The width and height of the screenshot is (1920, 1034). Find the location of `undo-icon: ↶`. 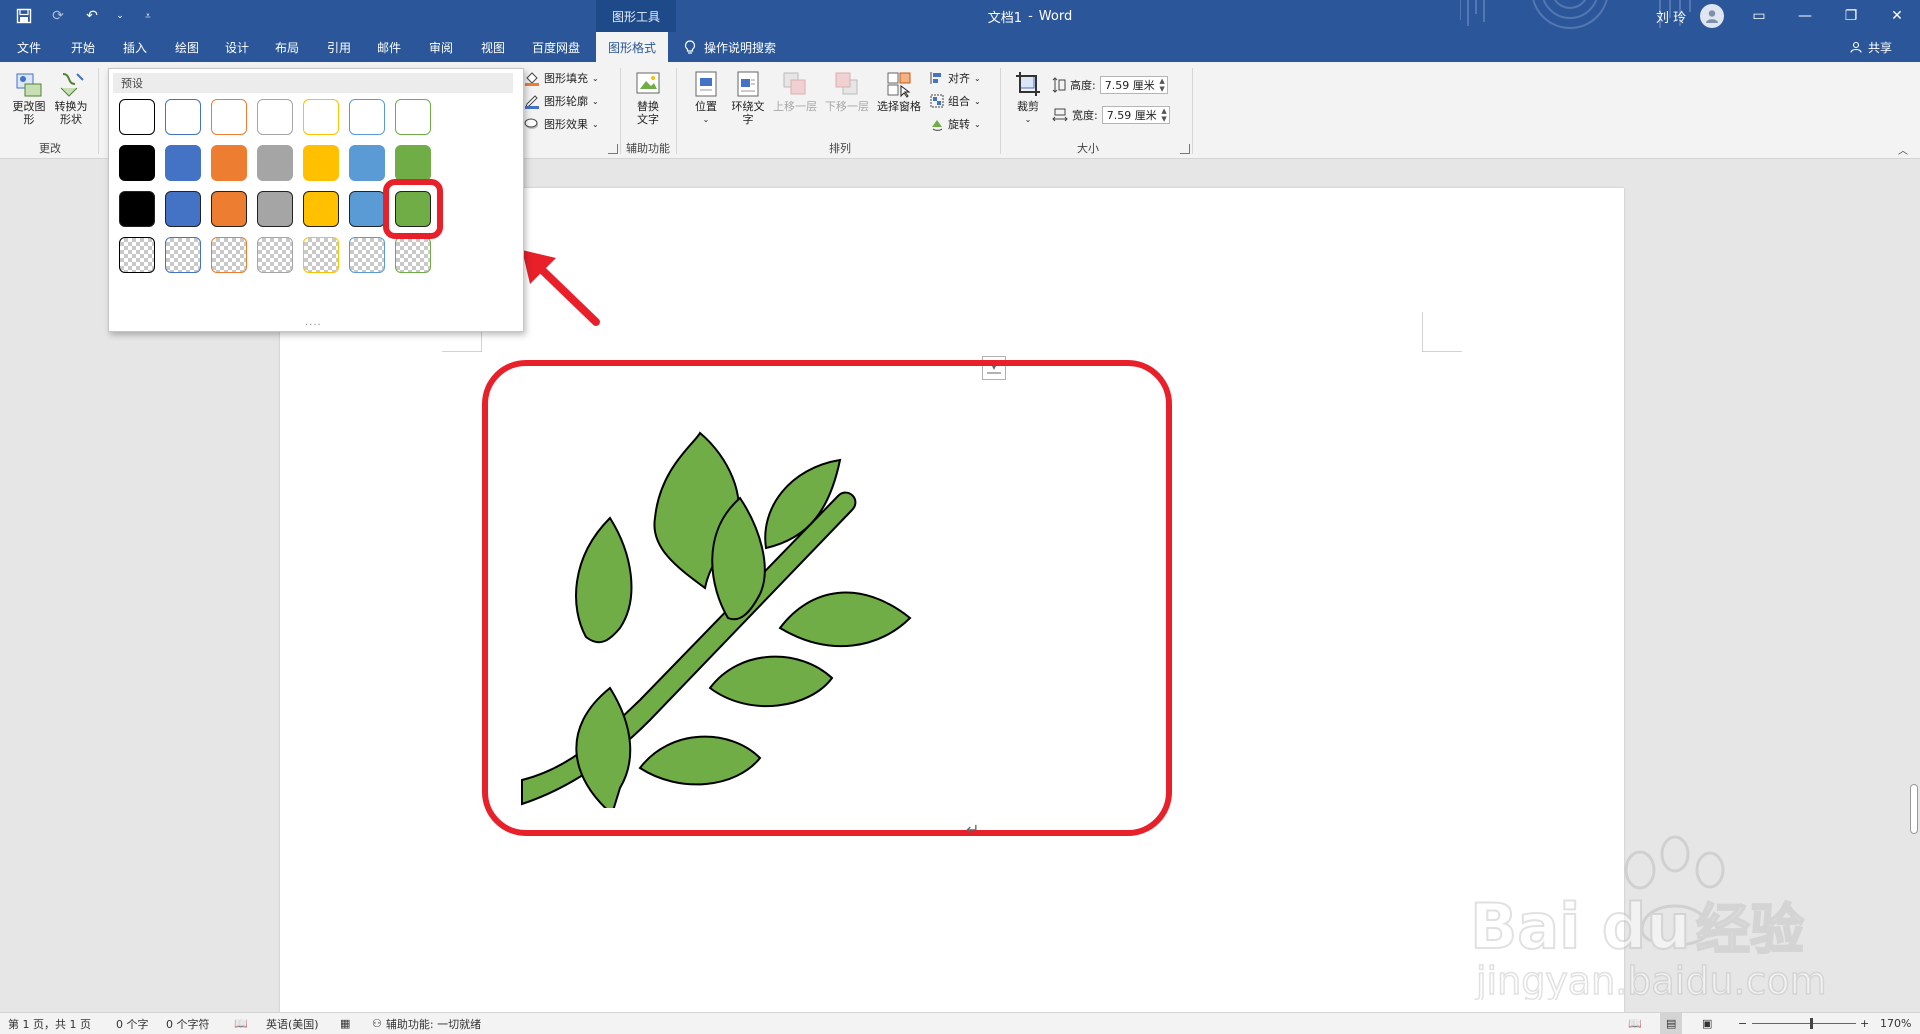

undo-icon: ↶ is located at coordinates (92, 16).